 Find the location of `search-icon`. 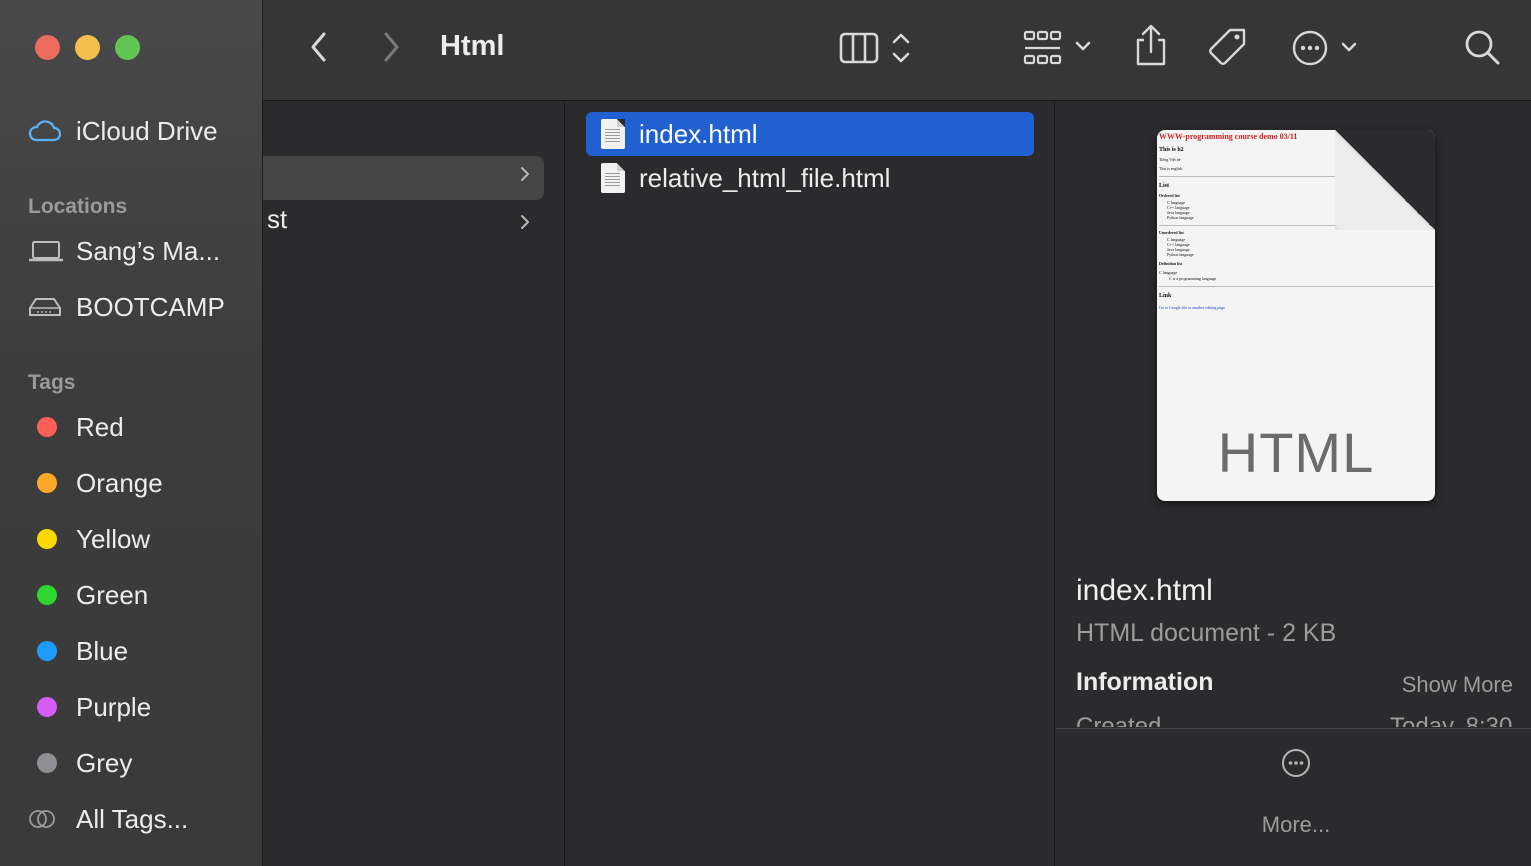

search-icon is located at coordinates (1482, 47).